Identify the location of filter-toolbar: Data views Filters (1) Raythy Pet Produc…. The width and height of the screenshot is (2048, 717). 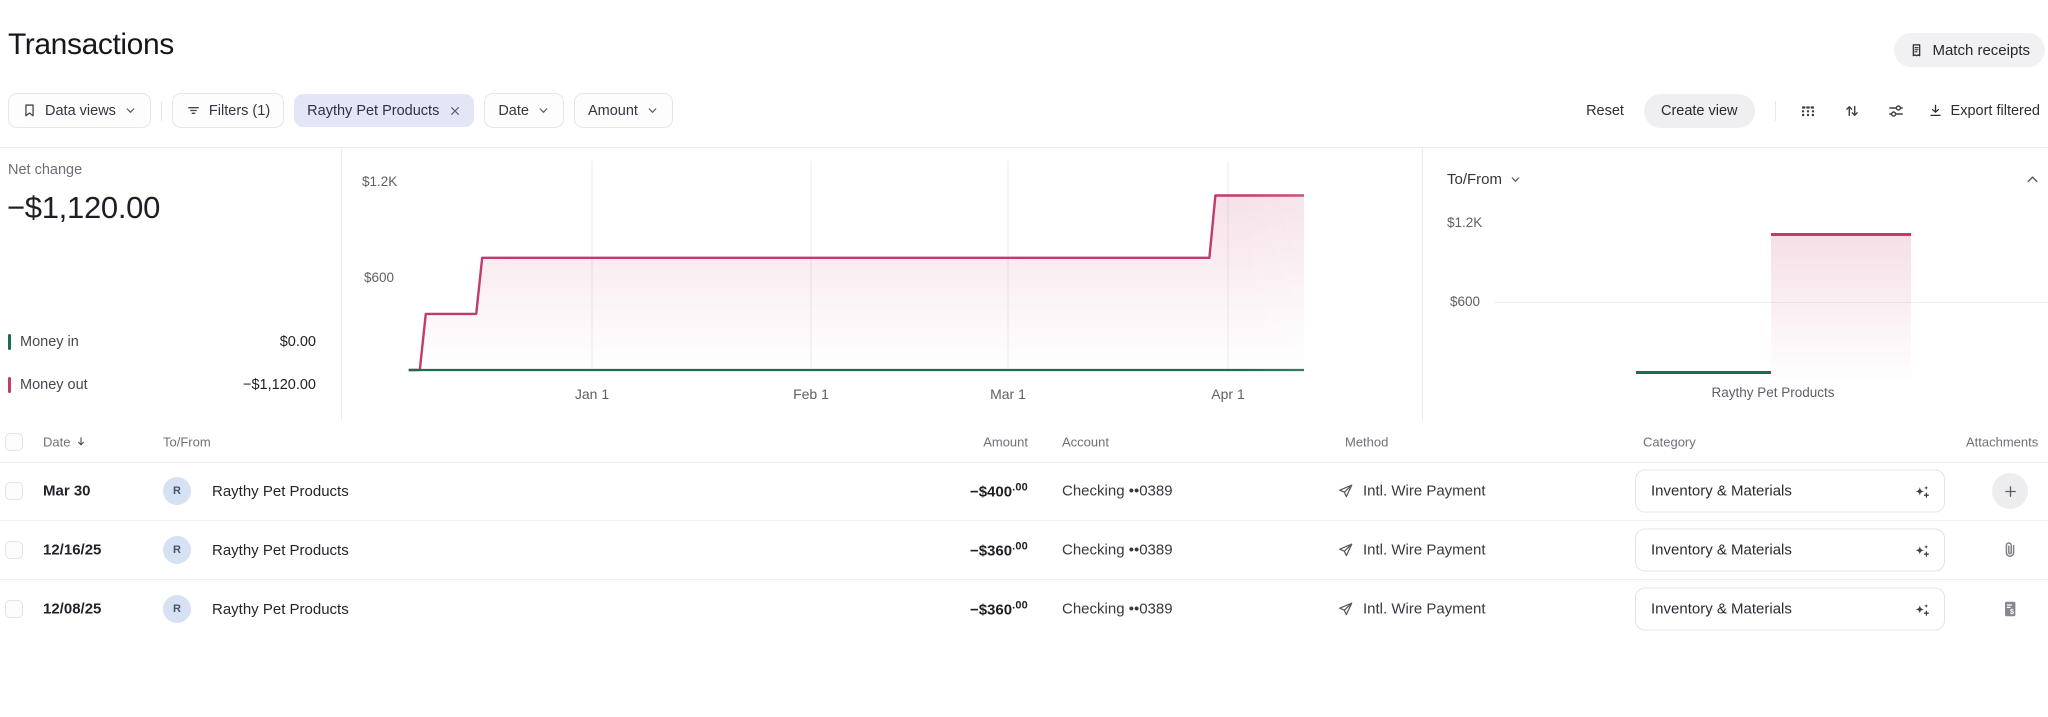
(340, 110).